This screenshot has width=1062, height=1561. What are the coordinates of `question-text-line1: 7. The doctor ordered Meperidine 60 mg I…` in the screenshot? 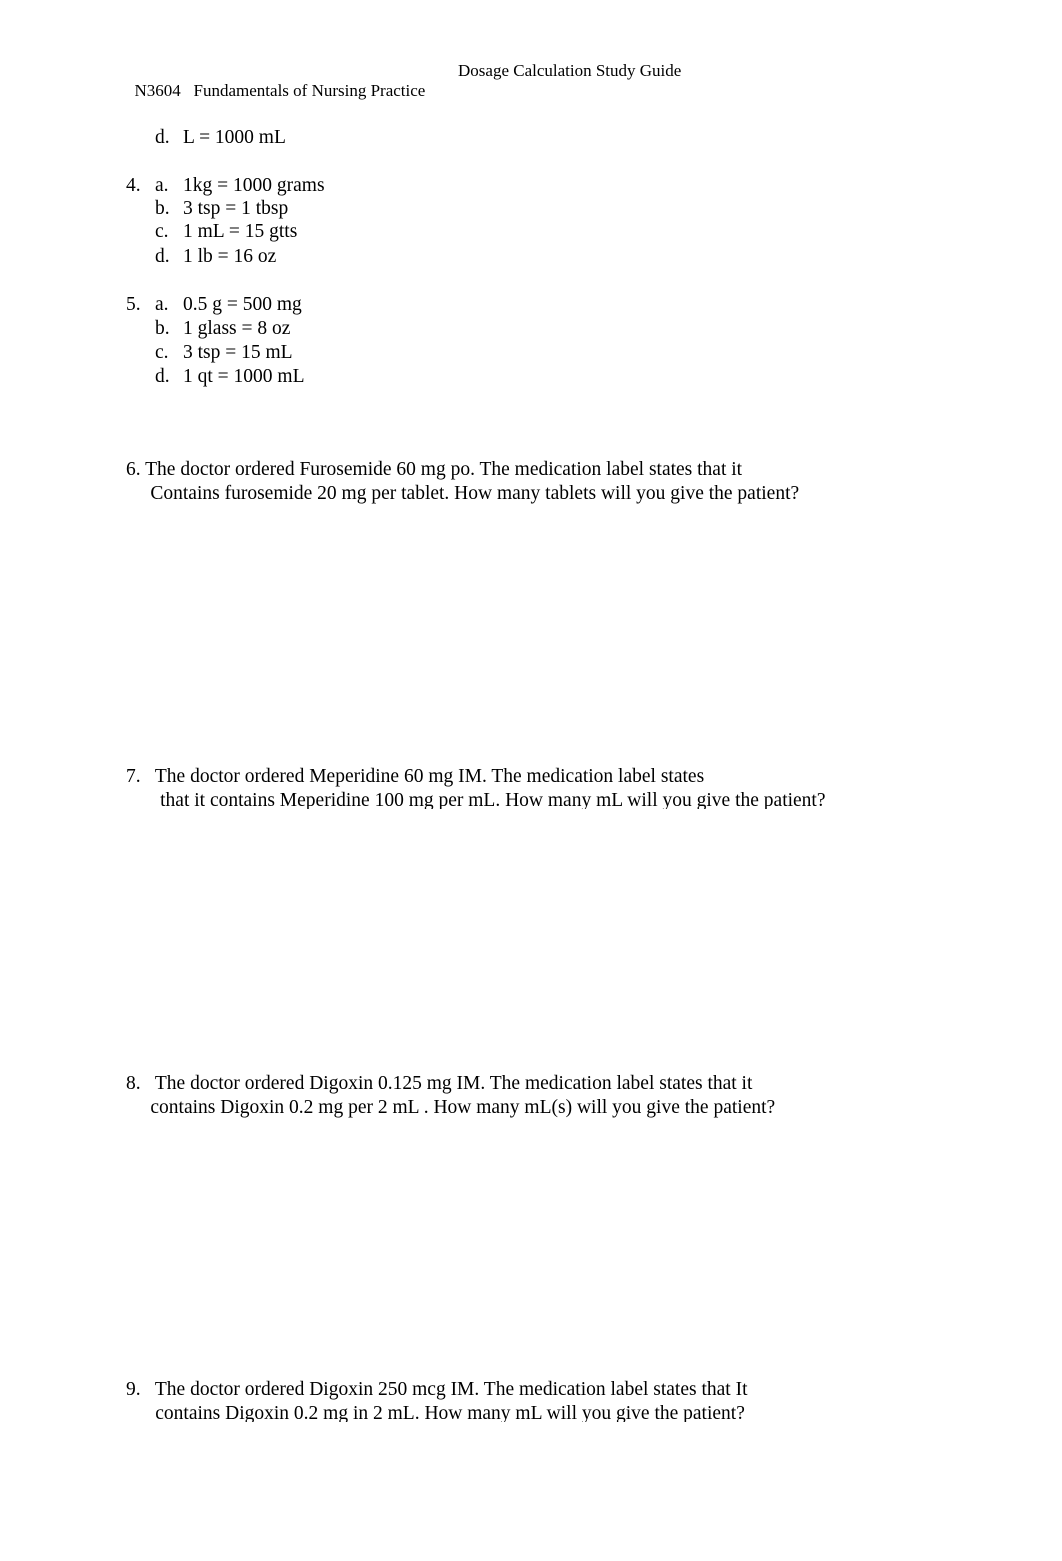 It's located at (415, 776).